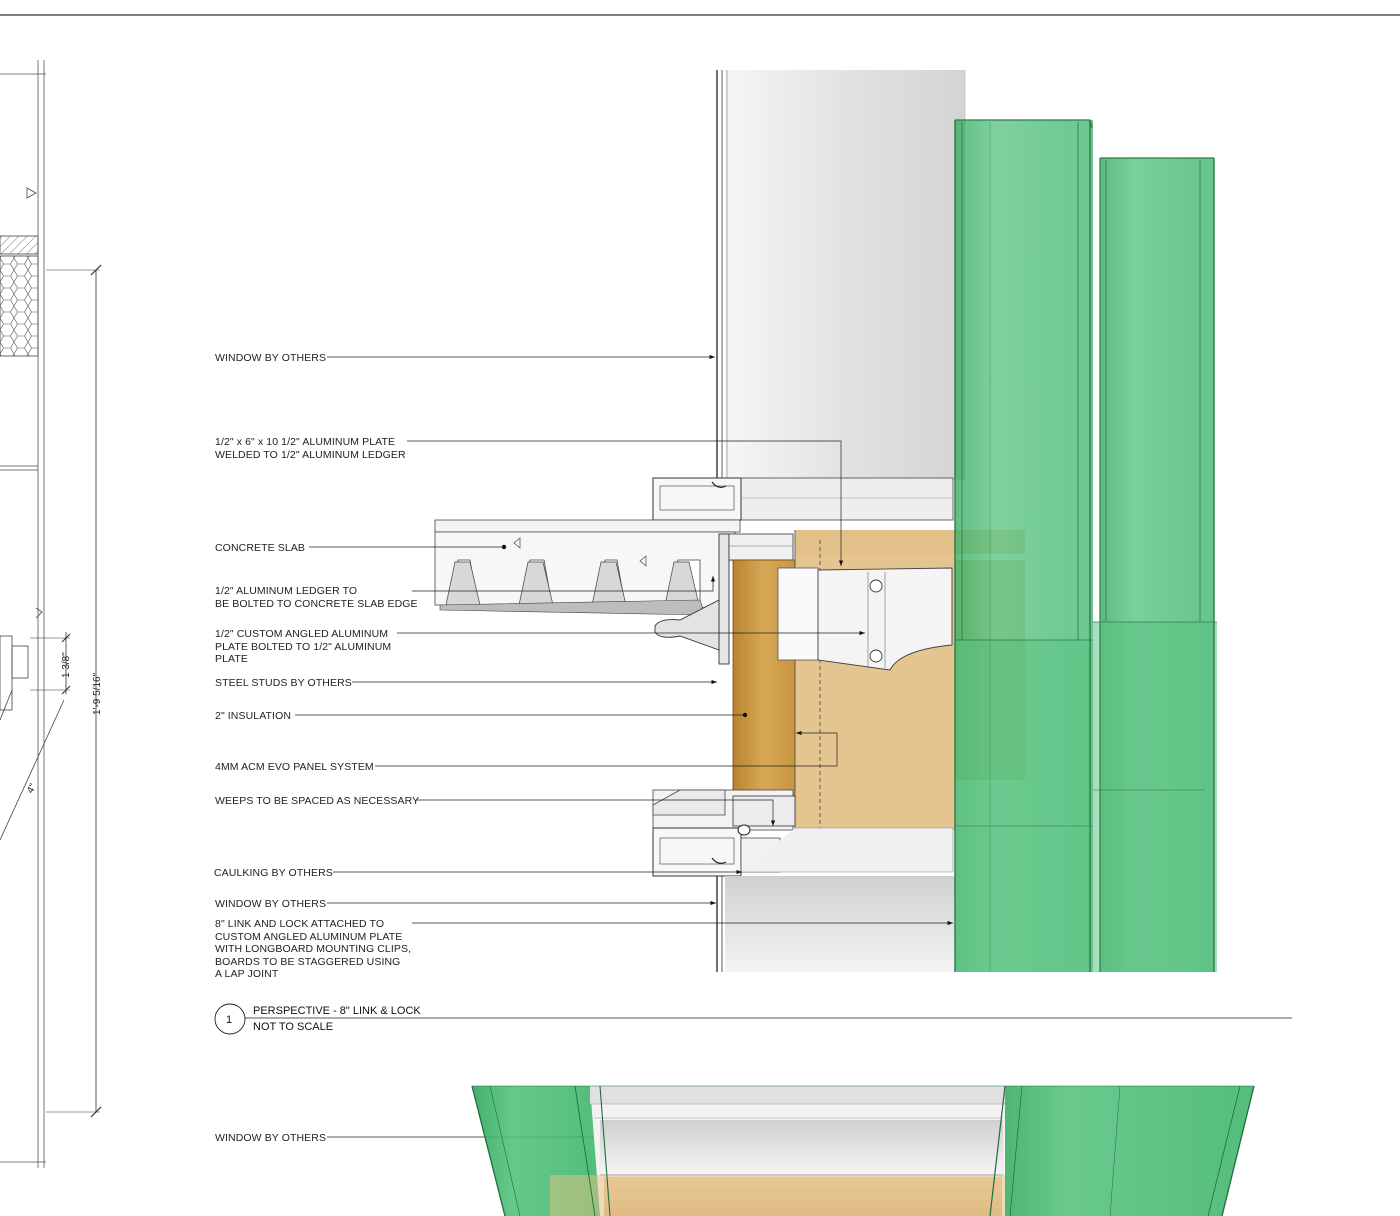  What do you see at coordinates (51, 614) in the screenshot?
I see `left-section-detail` at bounding box center [51, 614].